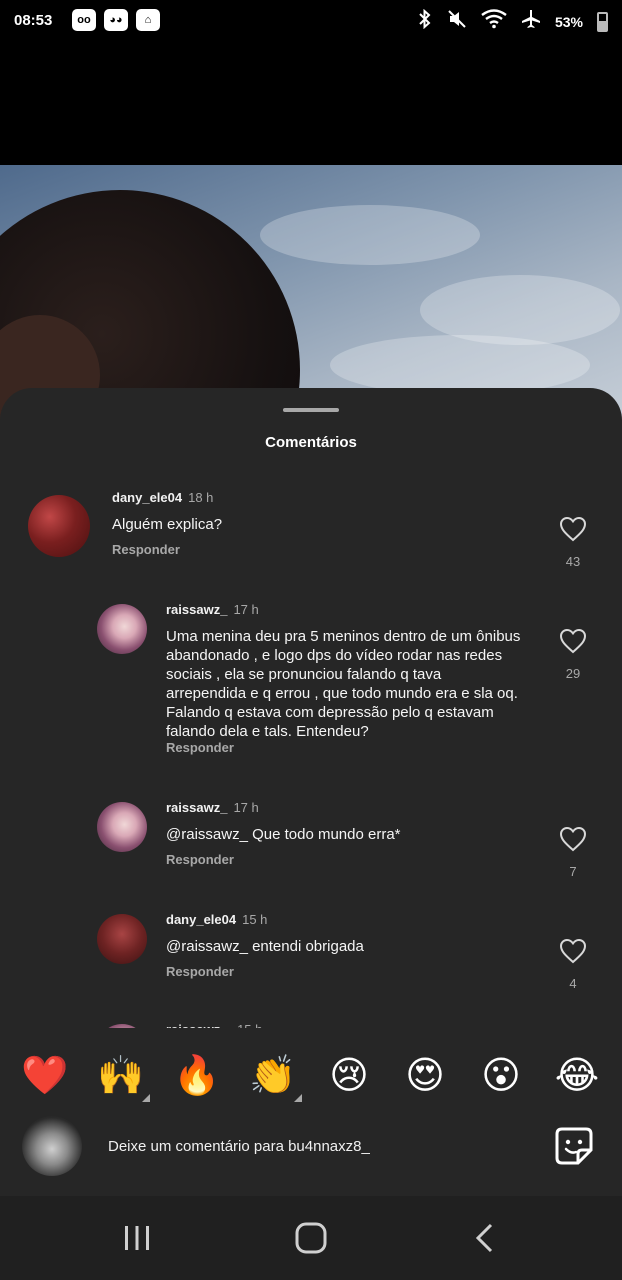 The height and width of the screenshot is (1280, 622). What do you see at coordinates (283, 834) in the screenshot?
I see `comment-text: @raissawz_ Que todo mundo erra*` at bounding box center [283, 834].